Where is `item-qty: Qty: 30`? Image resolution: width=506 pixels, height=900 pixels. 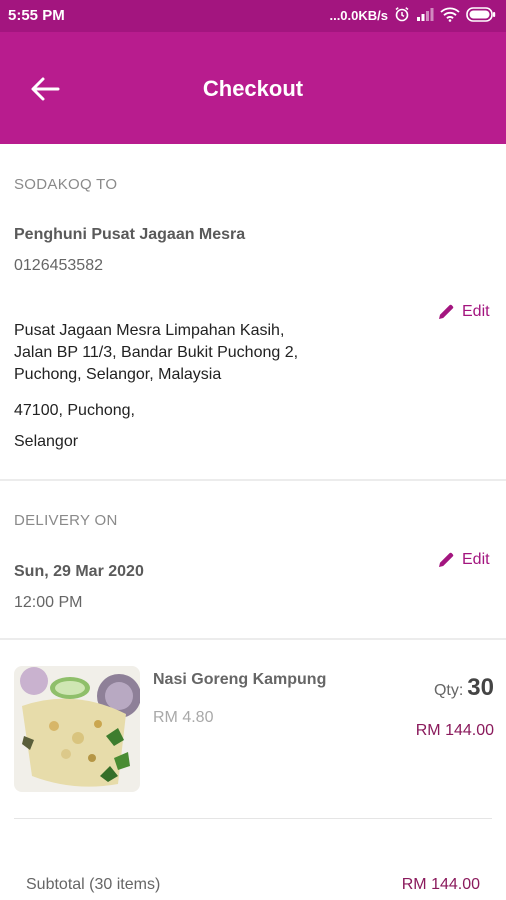 item-qty: Qty: 30 is located at coordinates (464, 688).